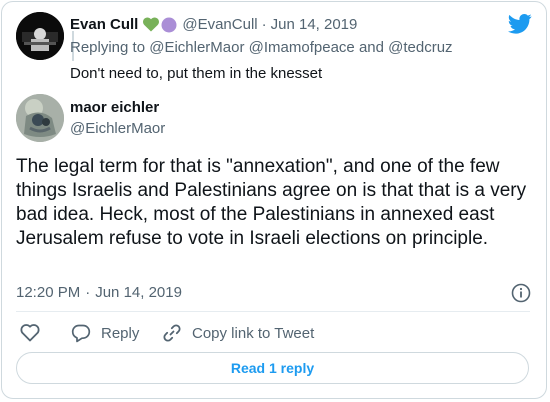  What do you see at coordinates (120, 333) in the screenshot?
I see `reply-label: Reply` at bounding box center [120, 333].